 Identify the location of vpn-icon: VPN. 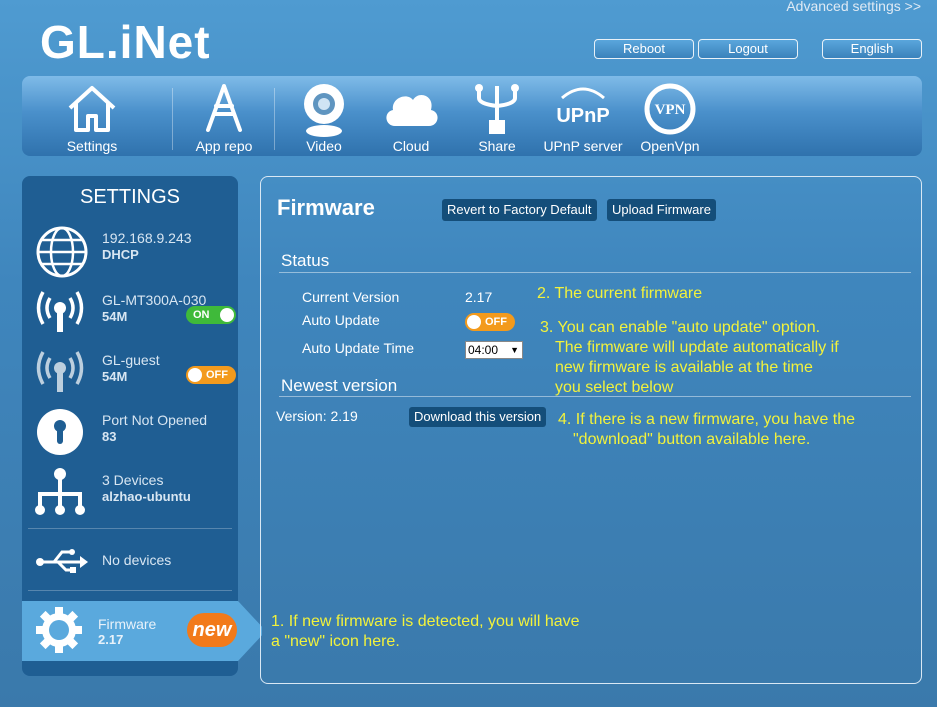
(670, 111).